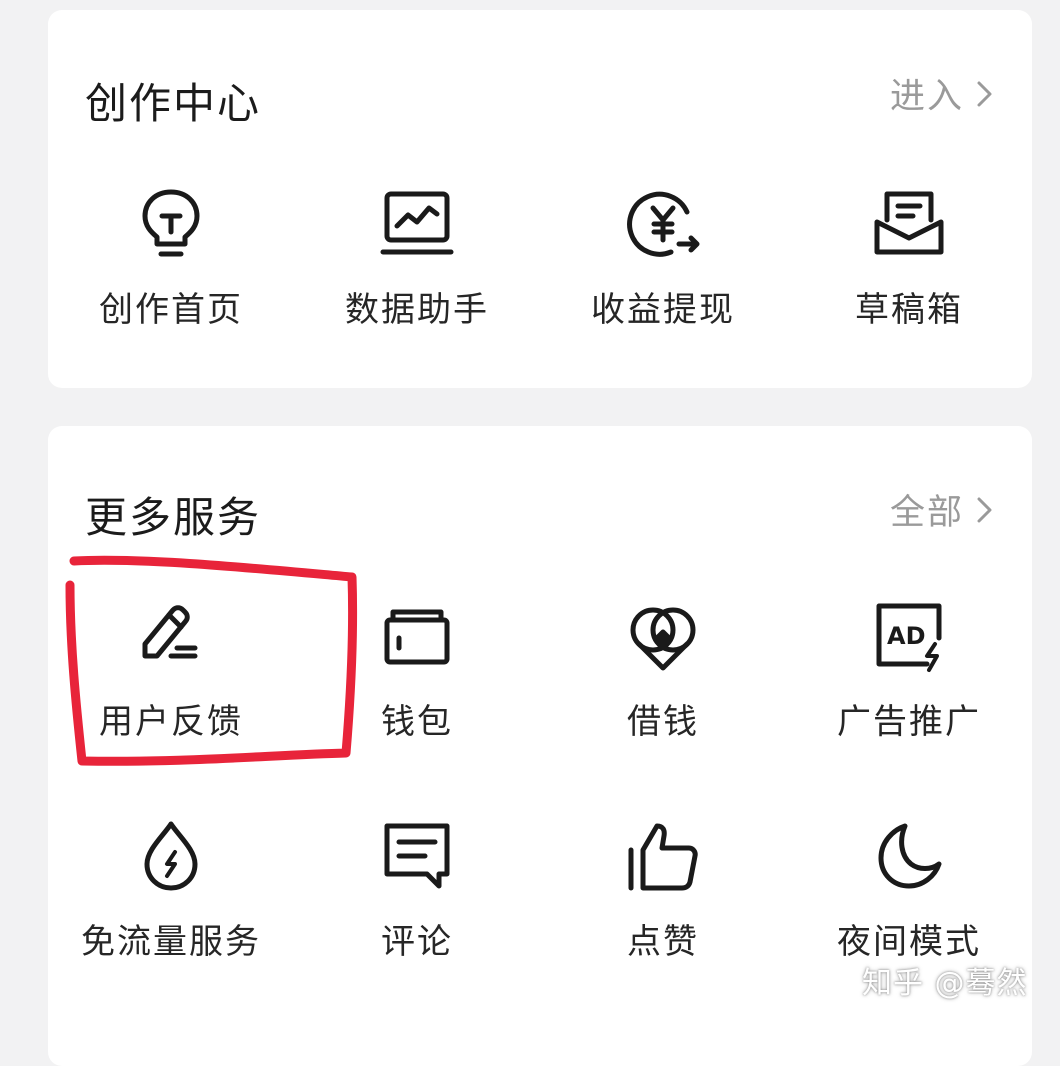 The image size is (1060, 1066). Describe the element at coordinates (663, 636) in the screenshot. I see `loan-icon` at that location.